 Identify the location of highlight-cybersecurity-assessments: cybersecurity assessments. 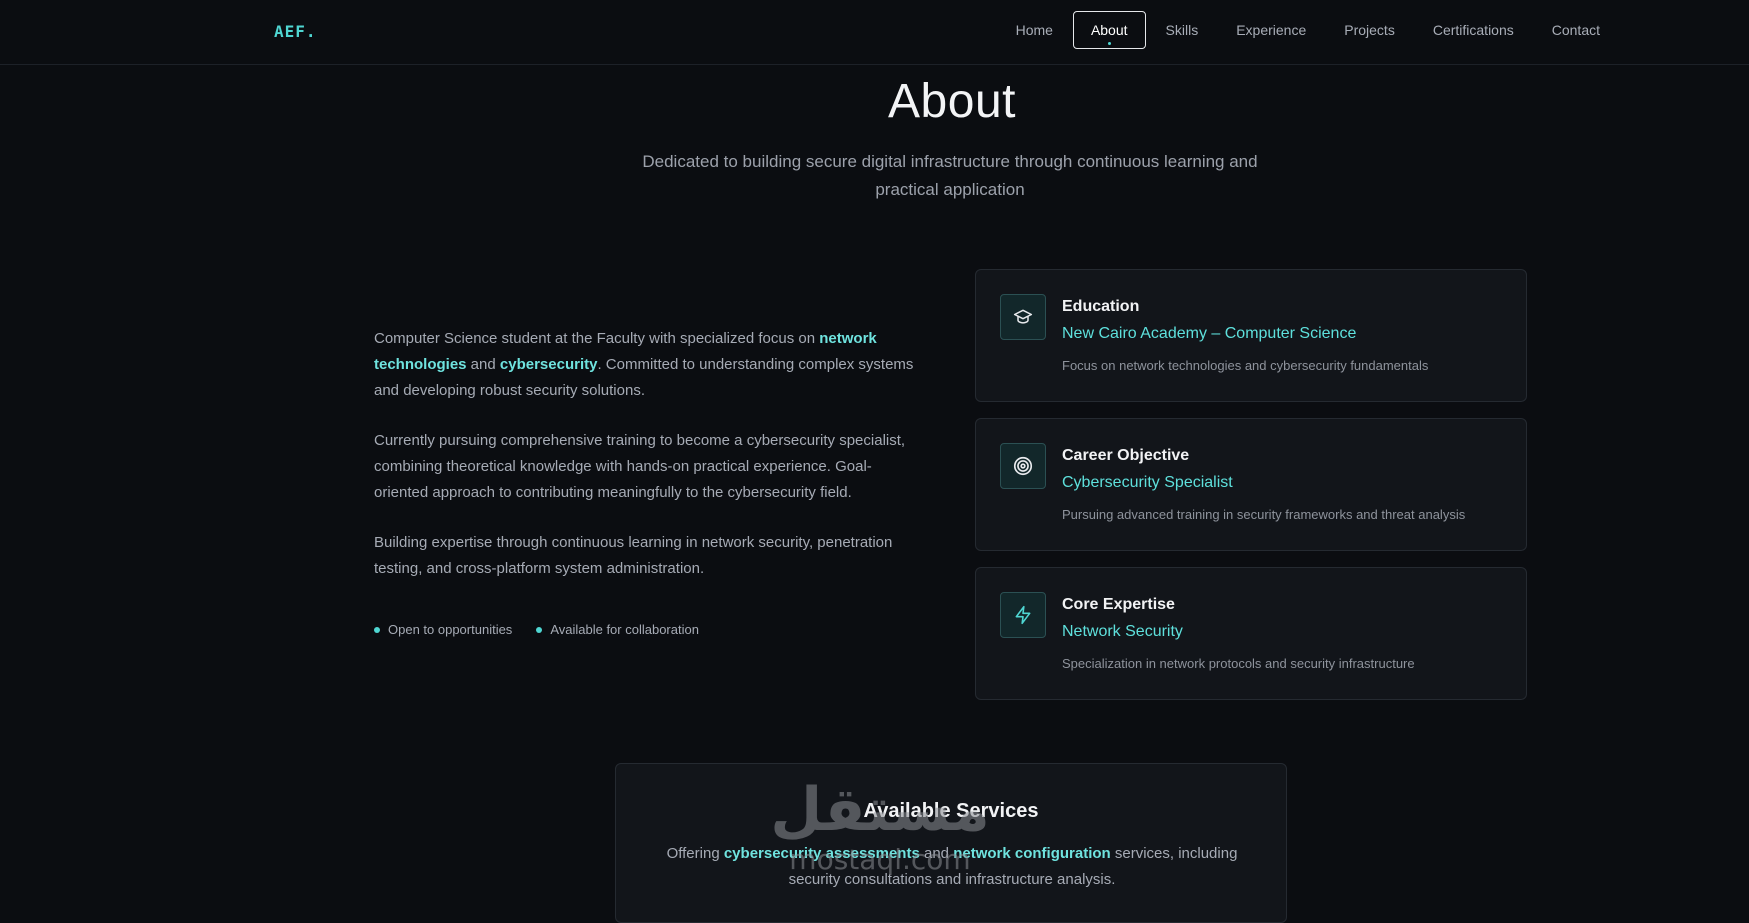
(821, 853).